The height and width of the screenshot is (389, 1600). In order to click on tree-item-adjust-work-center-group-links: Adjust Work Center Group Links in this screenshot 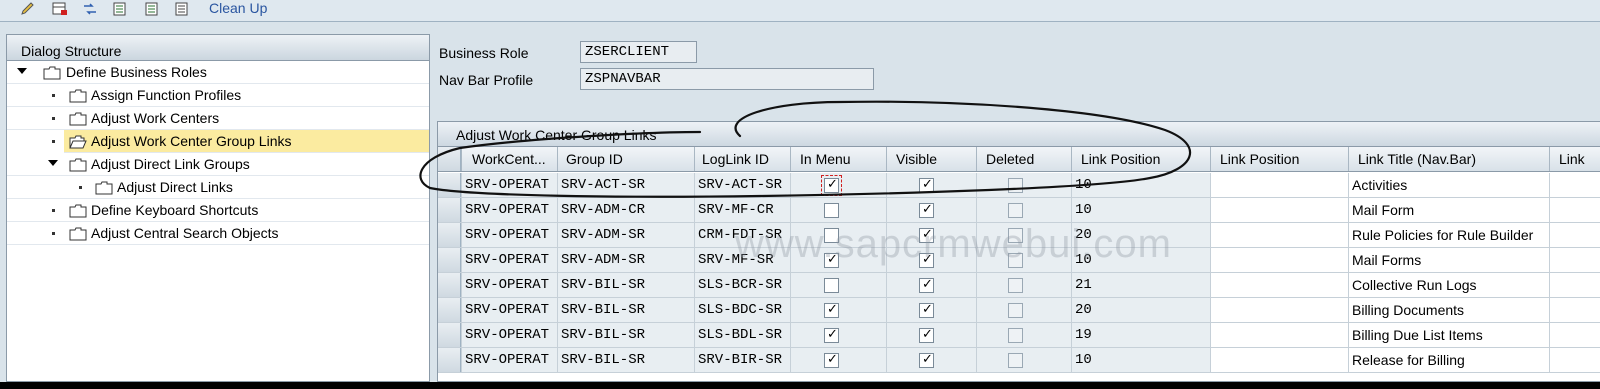, I will do `click(246, 141)`.